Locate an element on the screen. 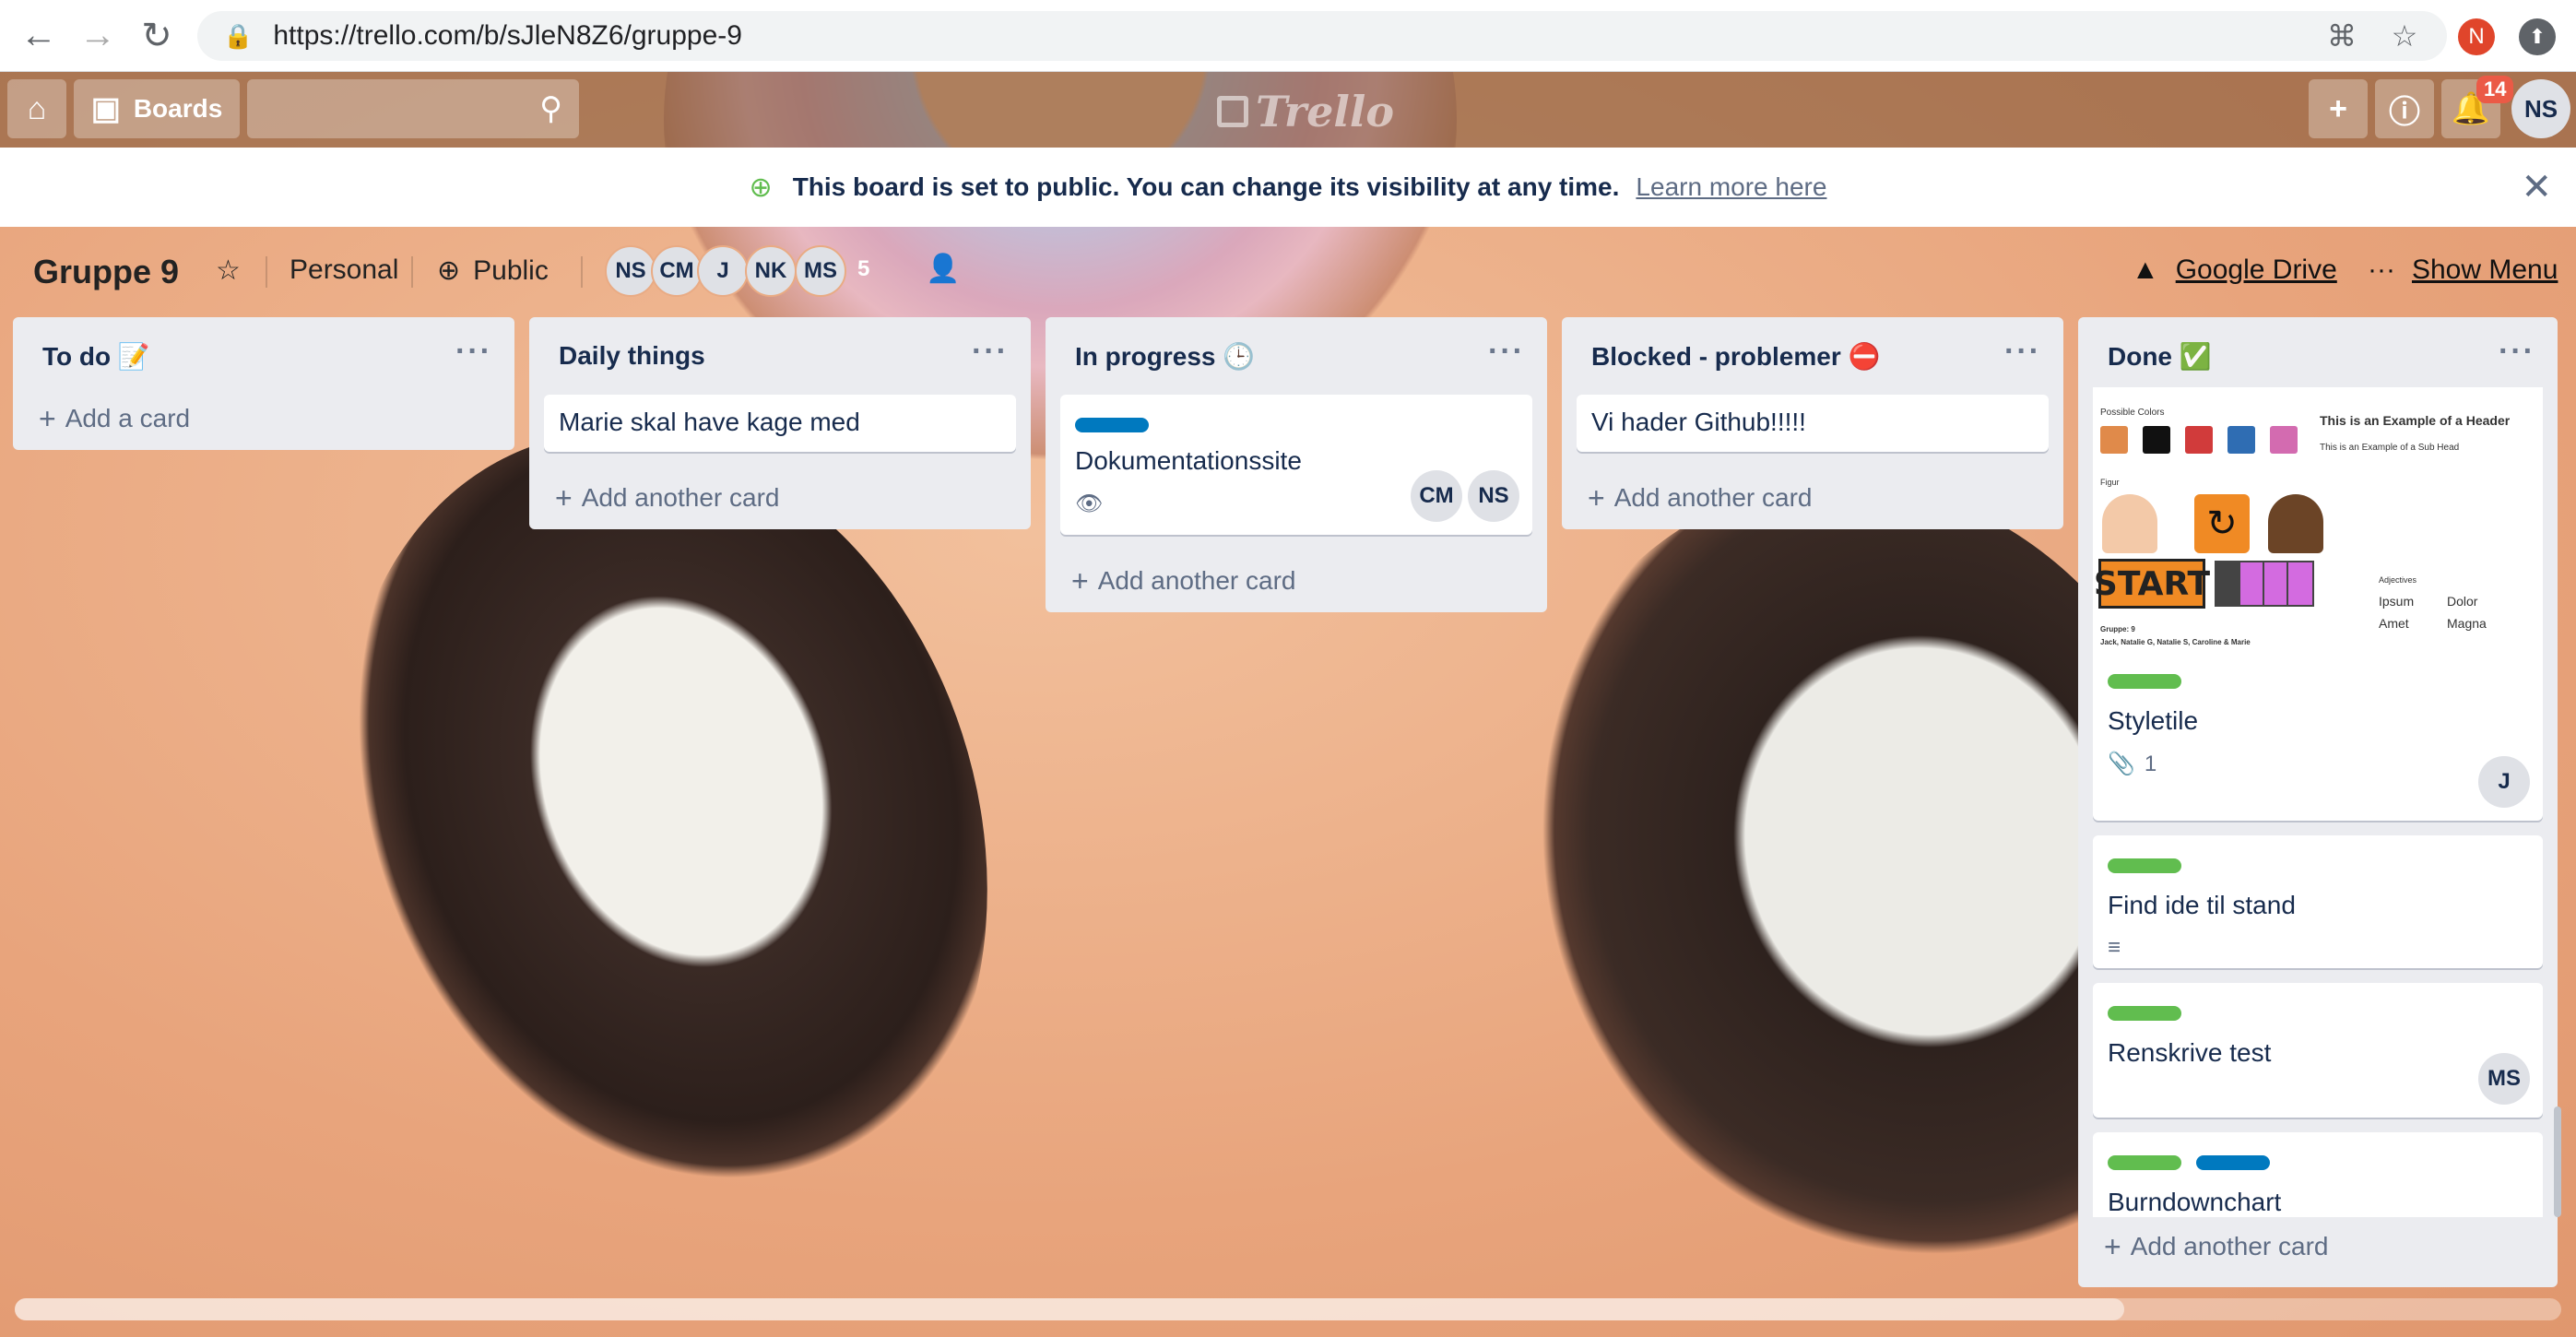 The width and height of the screenshot is (2576, 1337). preview-figure-boy is located at coordinates (2129, 523).